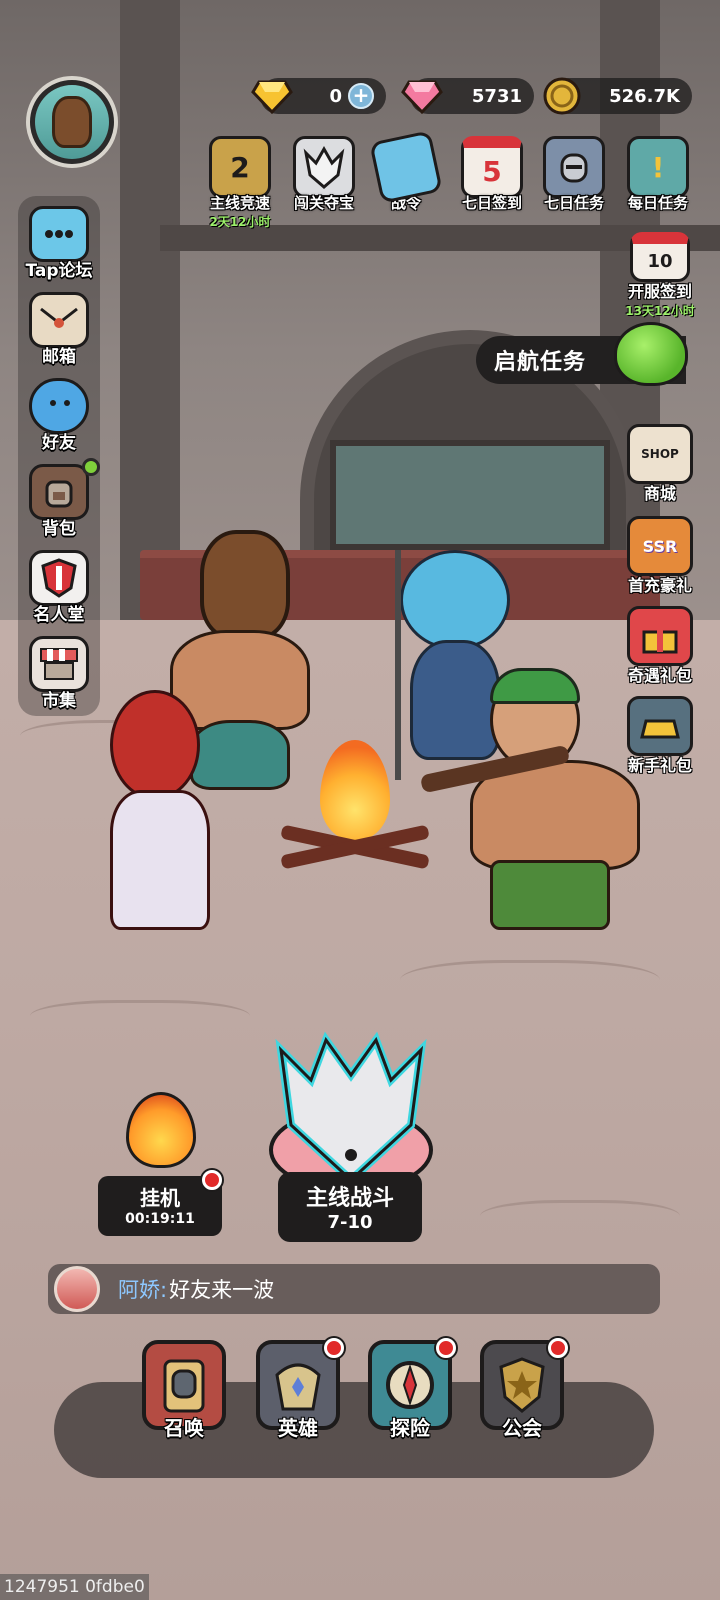 The width and height of the screenshot is (720, 1600). Describe the element at coordinates (492, 171) in the screenshot. I see `calendar-day: 5` at that location.